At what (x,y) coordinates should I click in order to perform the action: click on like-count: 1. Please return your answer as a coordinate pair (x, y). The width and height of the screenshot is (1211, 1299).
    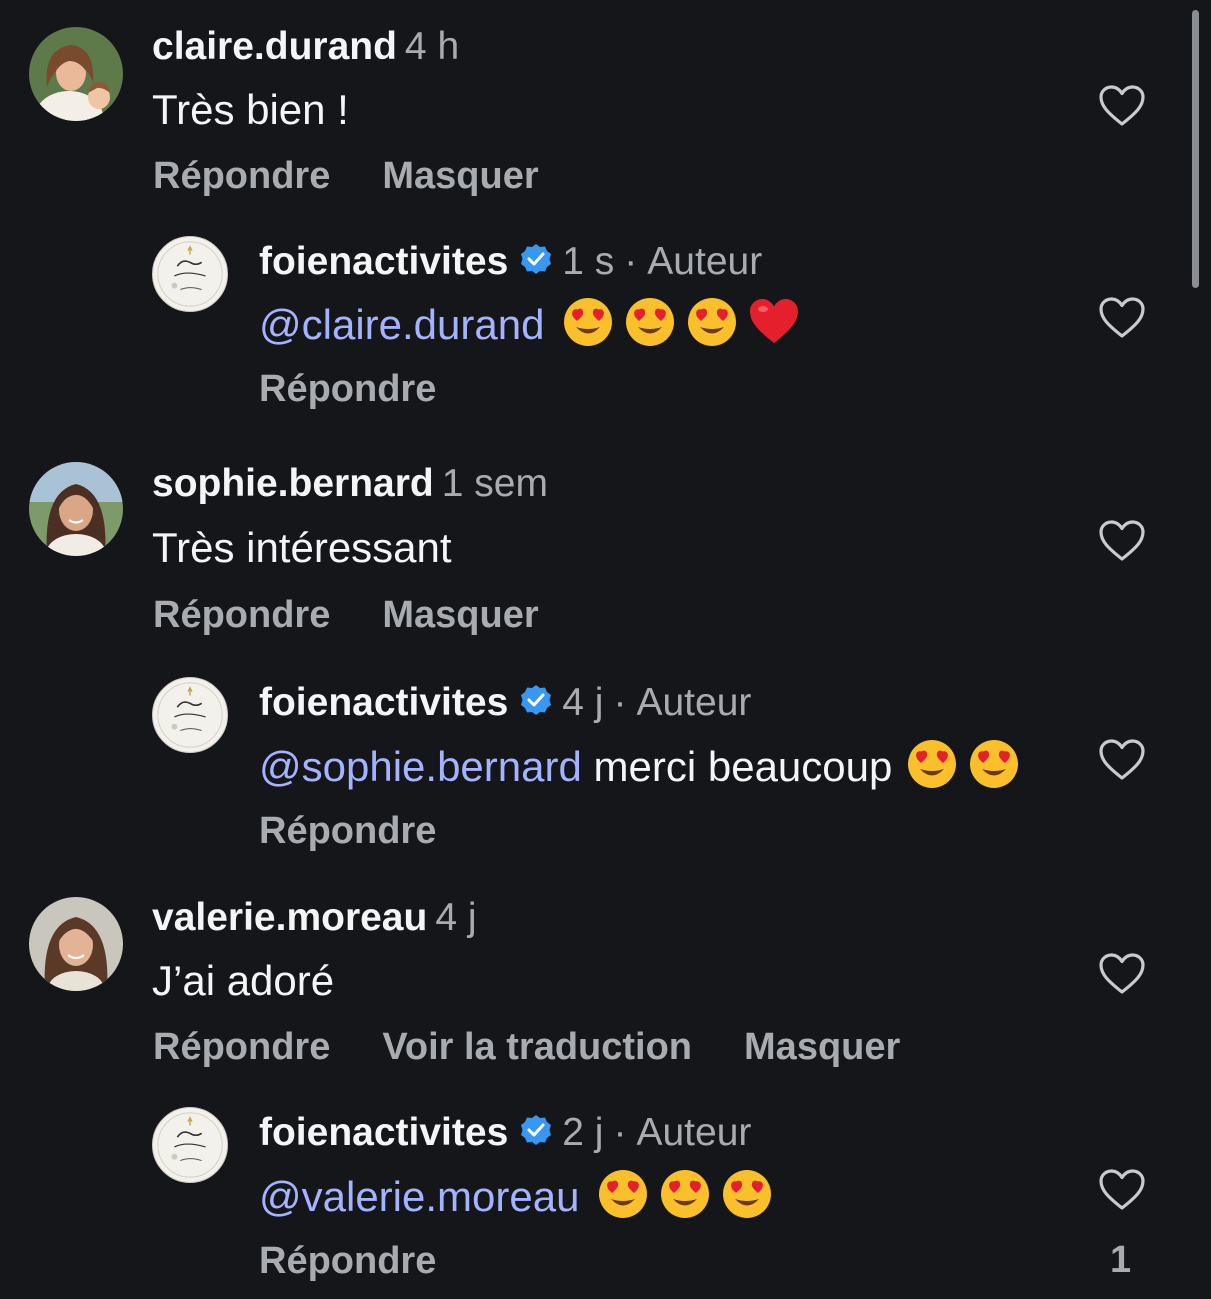
    Looking at the image, I should click on (1120, 1260).